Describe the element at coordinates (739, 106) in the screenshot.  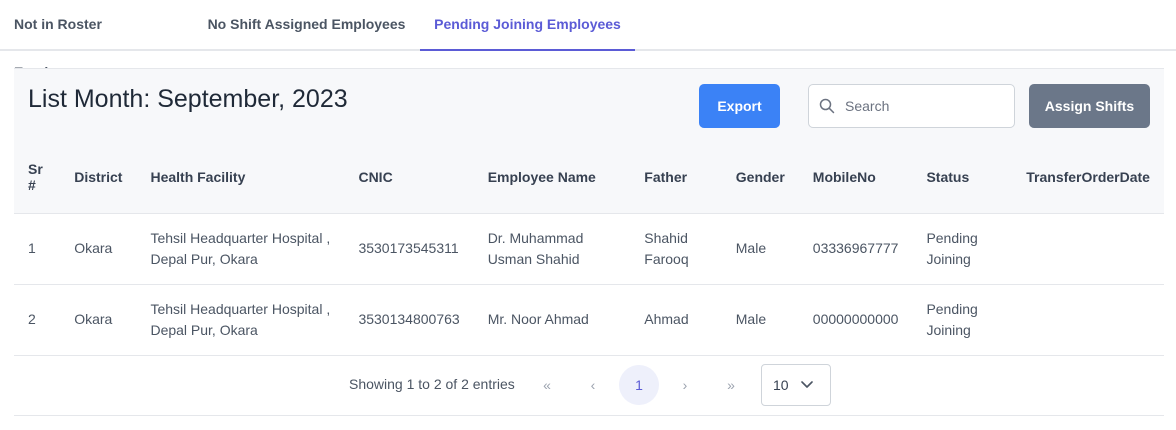
I see `export-button: Export` at that location.